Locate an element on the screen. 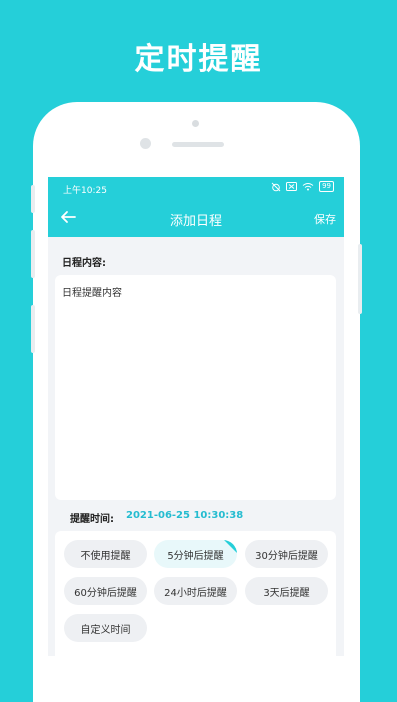 The image size is (397, 702). sim-off-icon is located at coordinates (292, 186).